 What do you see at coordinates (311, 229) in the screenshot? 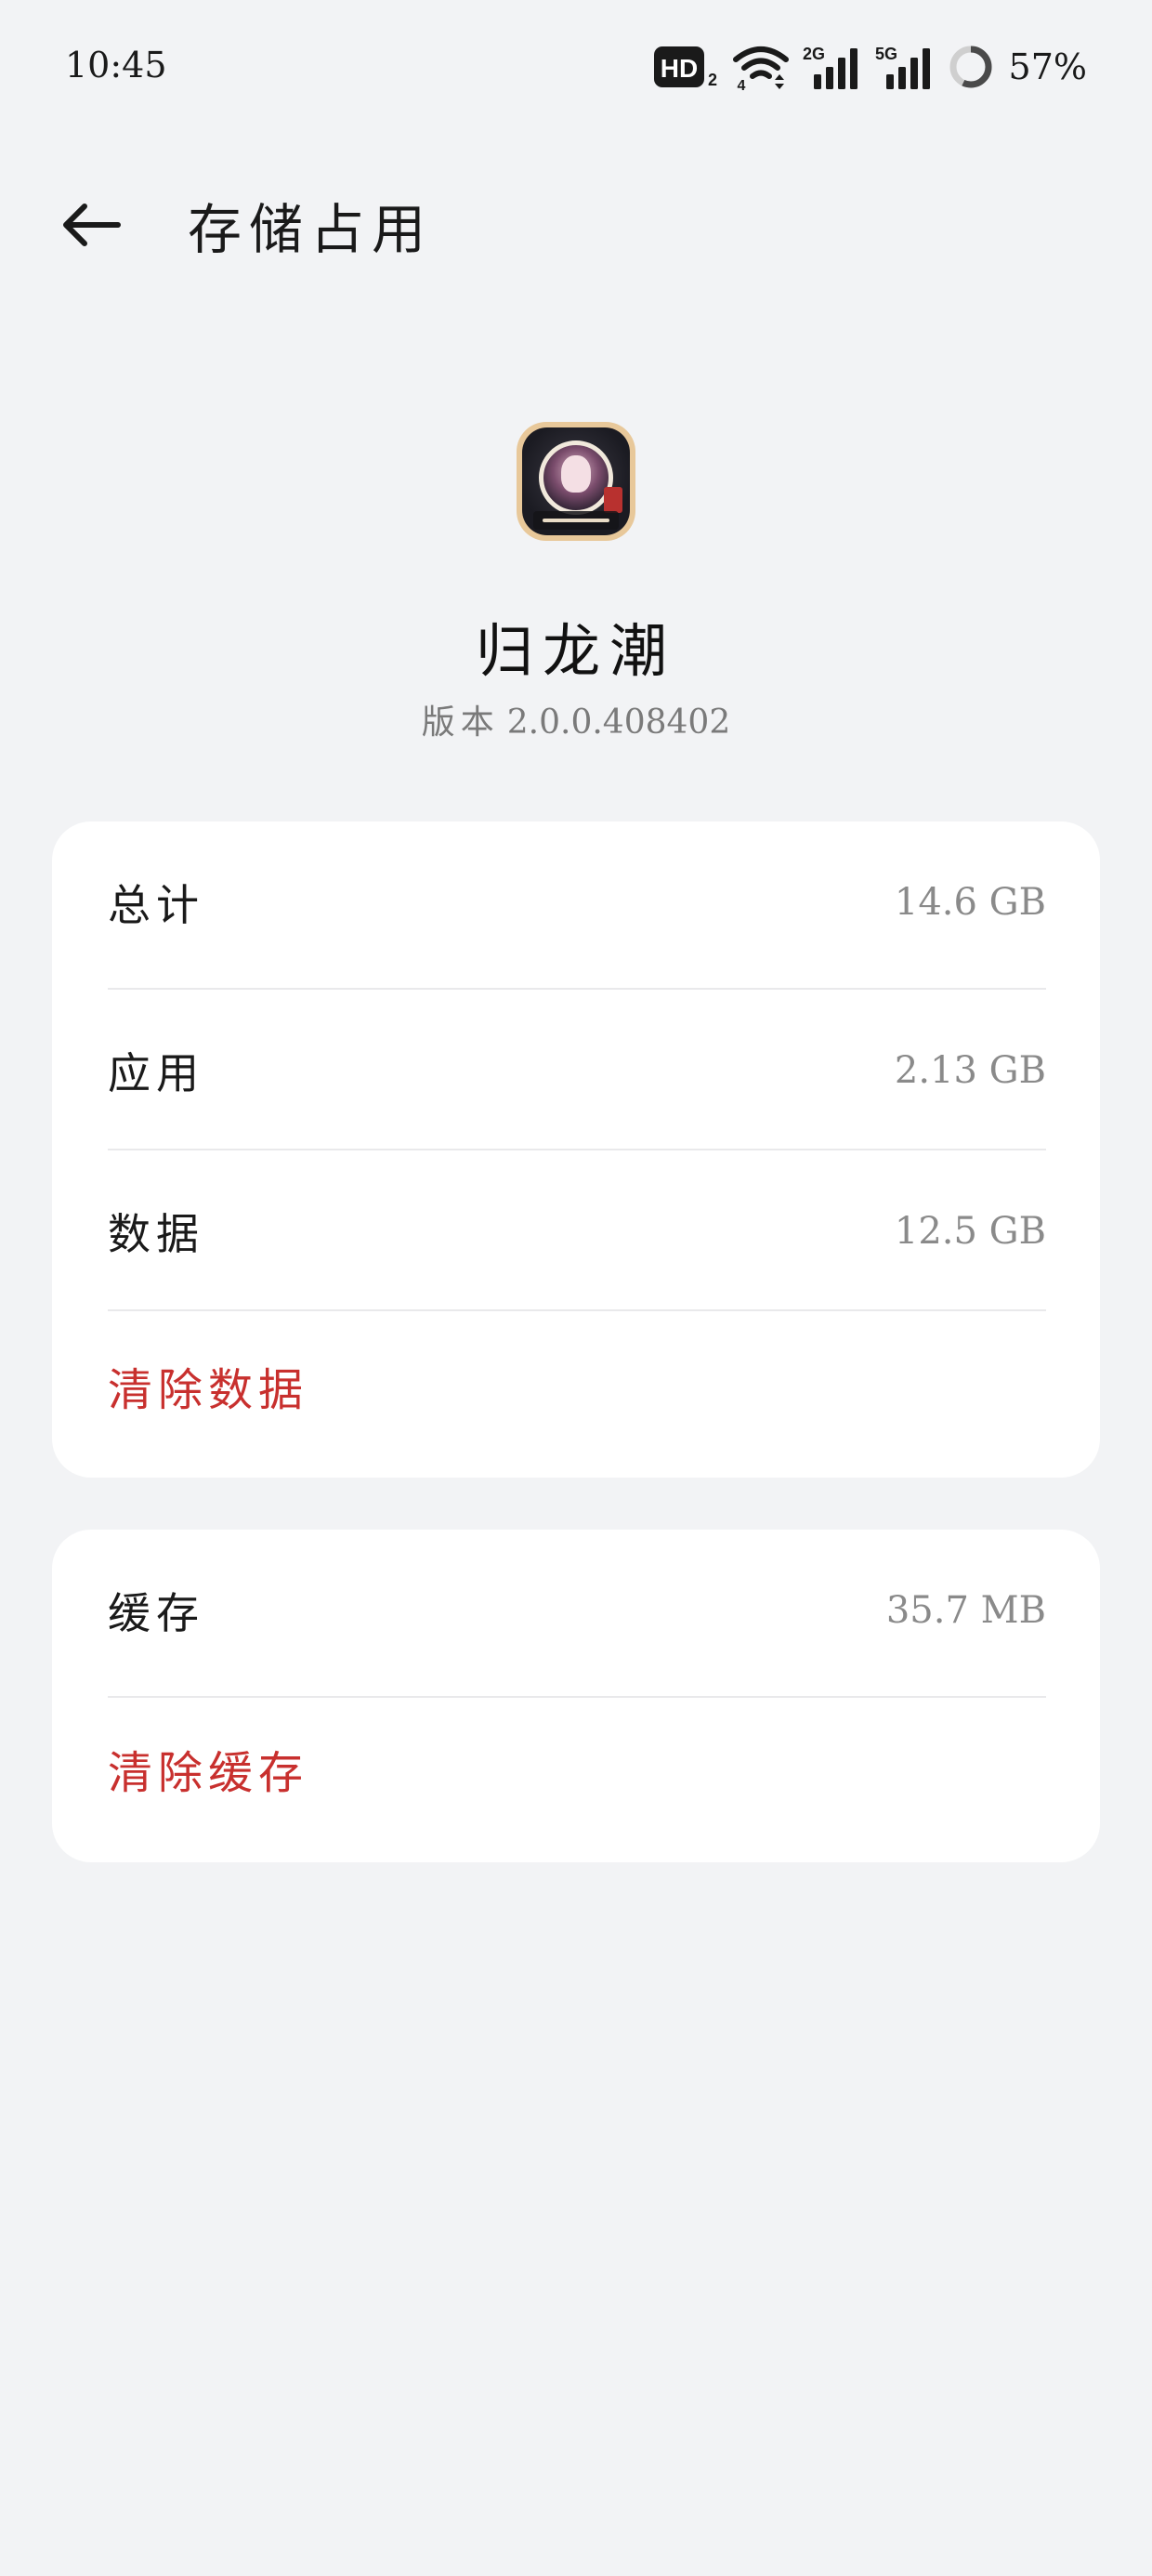
I see `page-title: 存储占用` at bounding box center [311, 229].